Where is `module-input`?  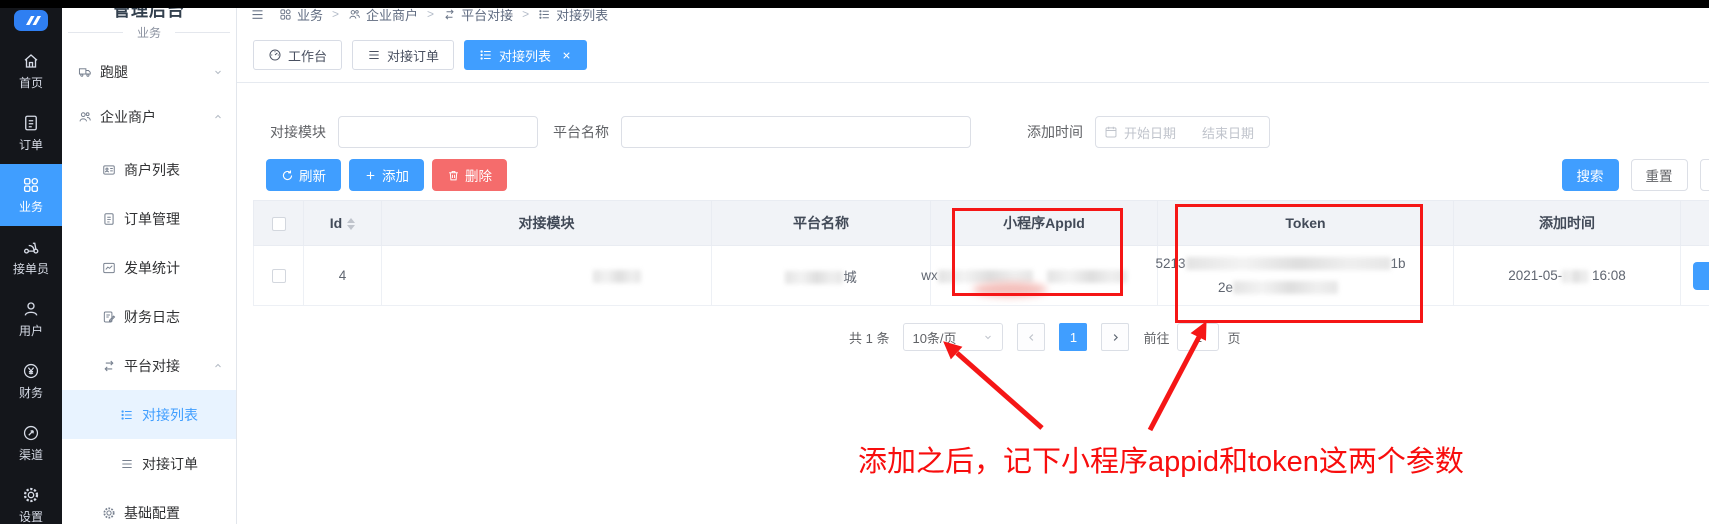 module-input is located at coordinates (438, 132).